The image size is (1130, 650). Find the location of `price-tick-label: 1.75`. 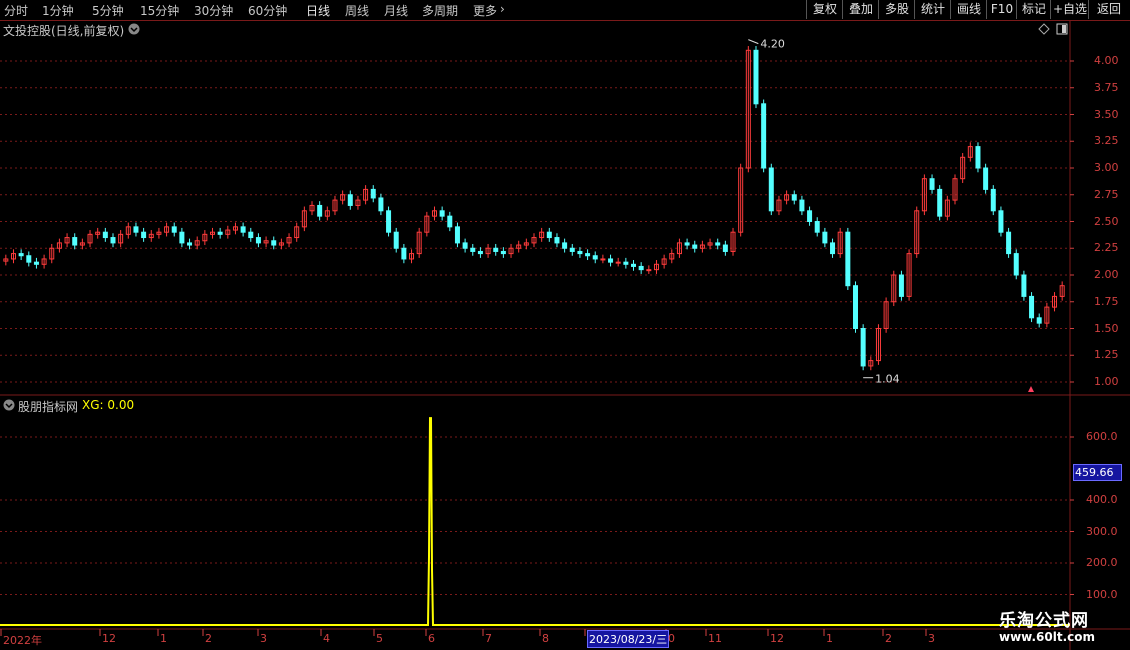

price-tick-label: 1.75 is located at coordinates (1106, 301).